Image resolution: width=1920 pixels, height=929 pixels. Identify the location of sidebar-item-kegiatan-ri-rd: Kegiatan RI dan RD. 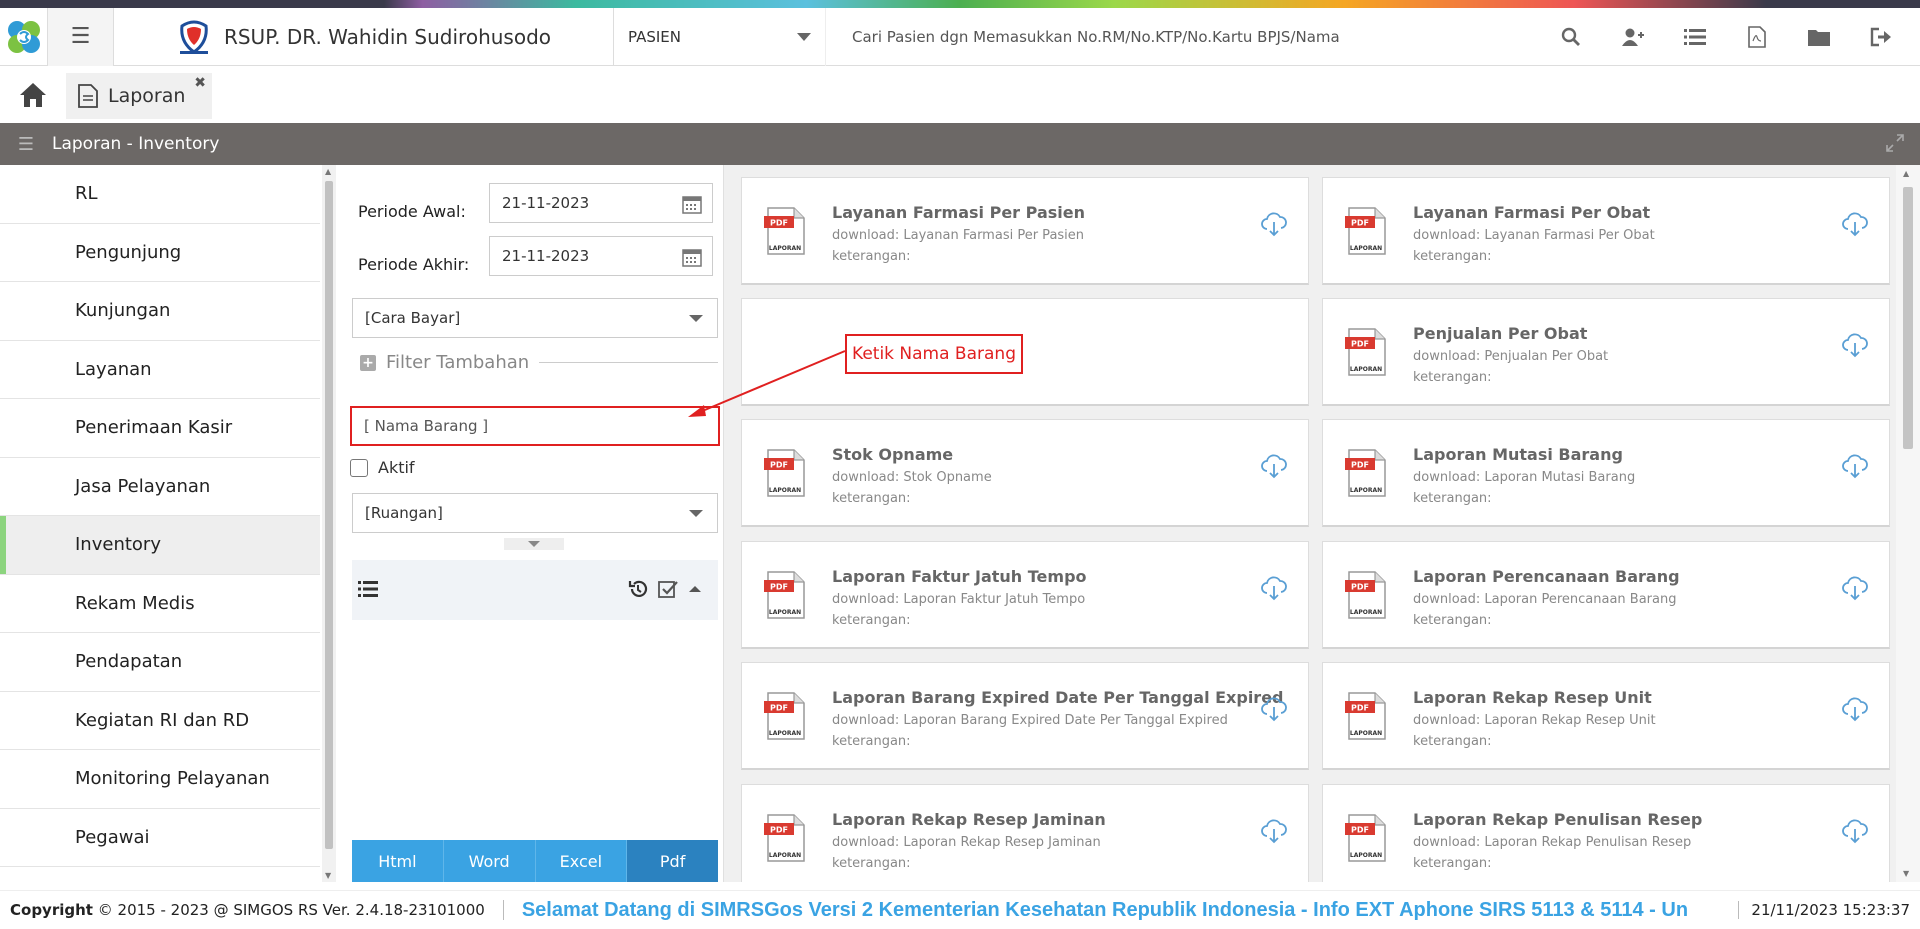
(160, 721).